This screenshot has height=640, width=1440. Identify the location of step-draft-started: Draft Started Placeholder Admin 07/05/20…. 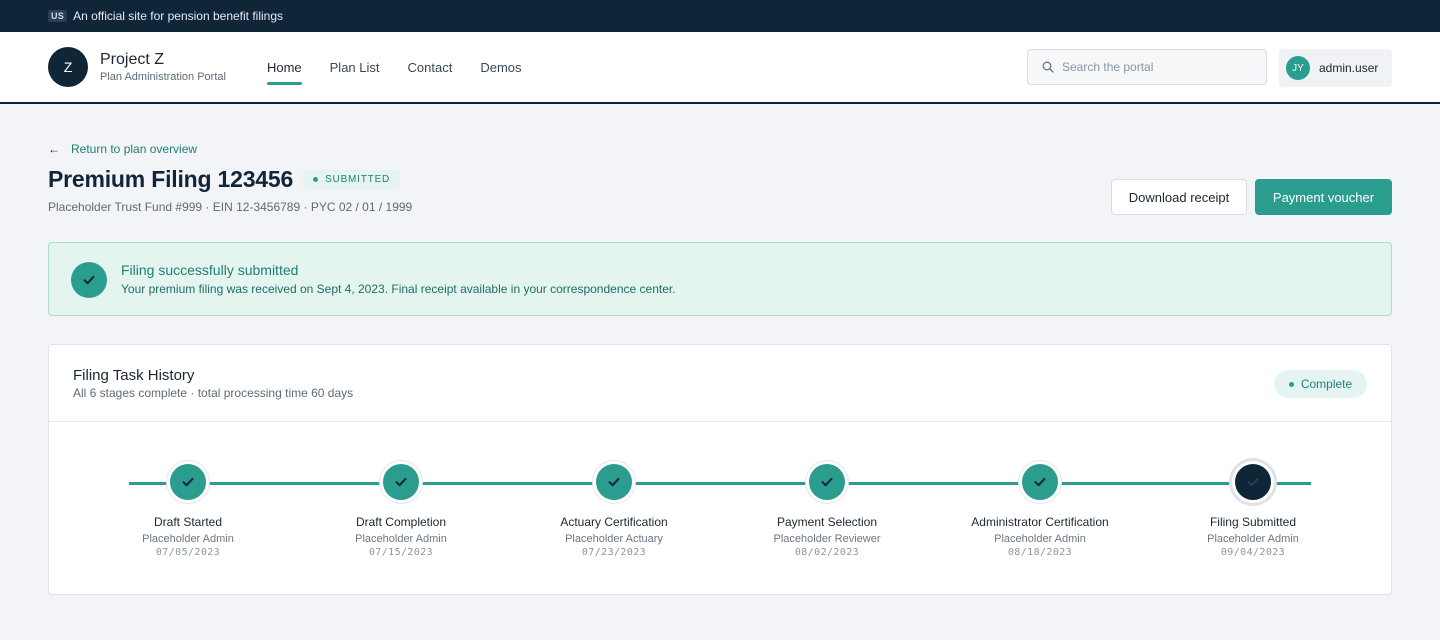
(188, 509).